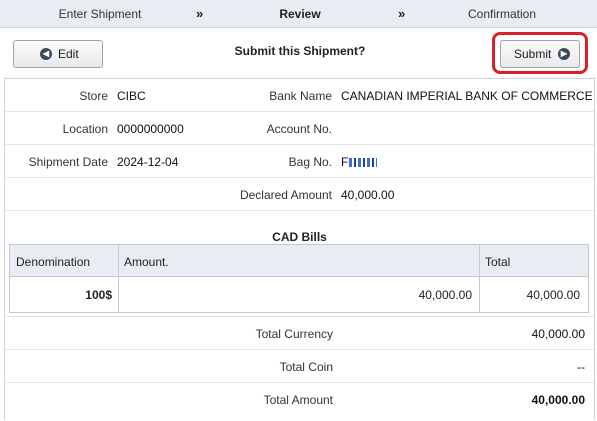  Describe the element at coordinates (558, 400) in the screenshot. I see `total-amount-value: 40,000.00` at that location.